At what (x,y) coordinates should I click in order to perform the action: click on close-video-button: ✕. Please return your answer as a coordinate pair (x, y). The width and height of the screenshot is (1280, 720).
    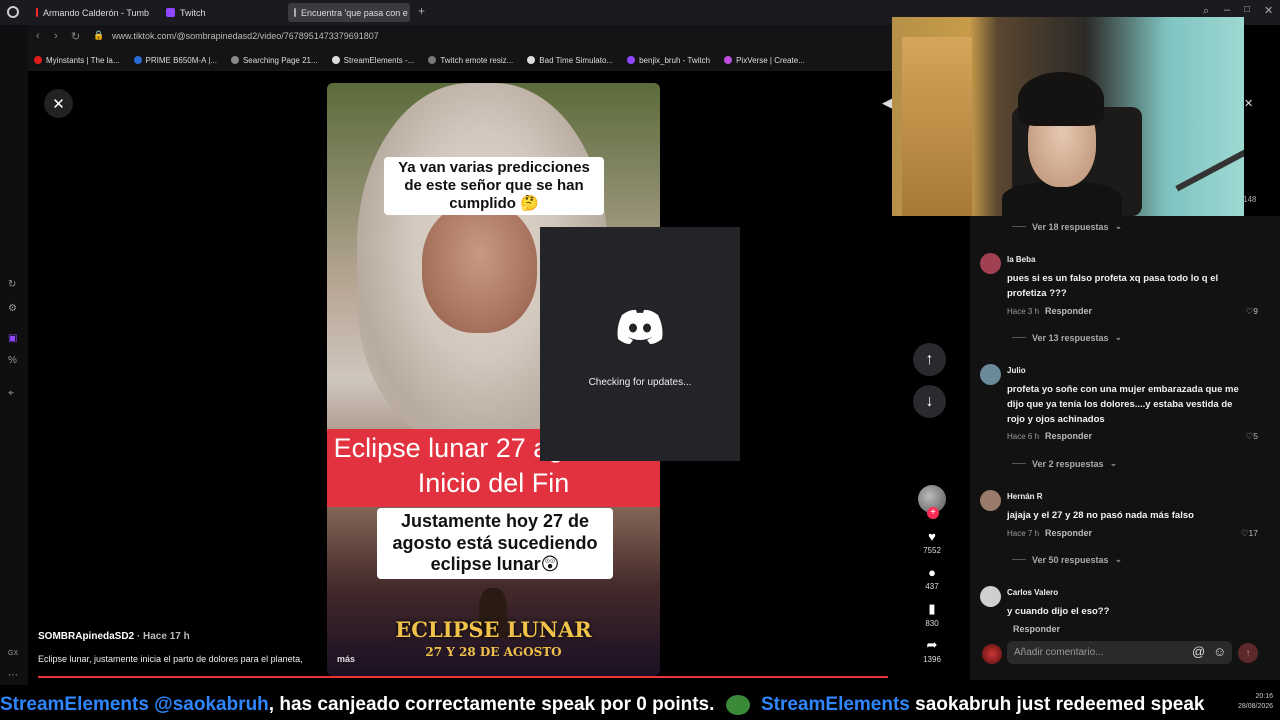
    Looking at the image, I should click on (58, 103).